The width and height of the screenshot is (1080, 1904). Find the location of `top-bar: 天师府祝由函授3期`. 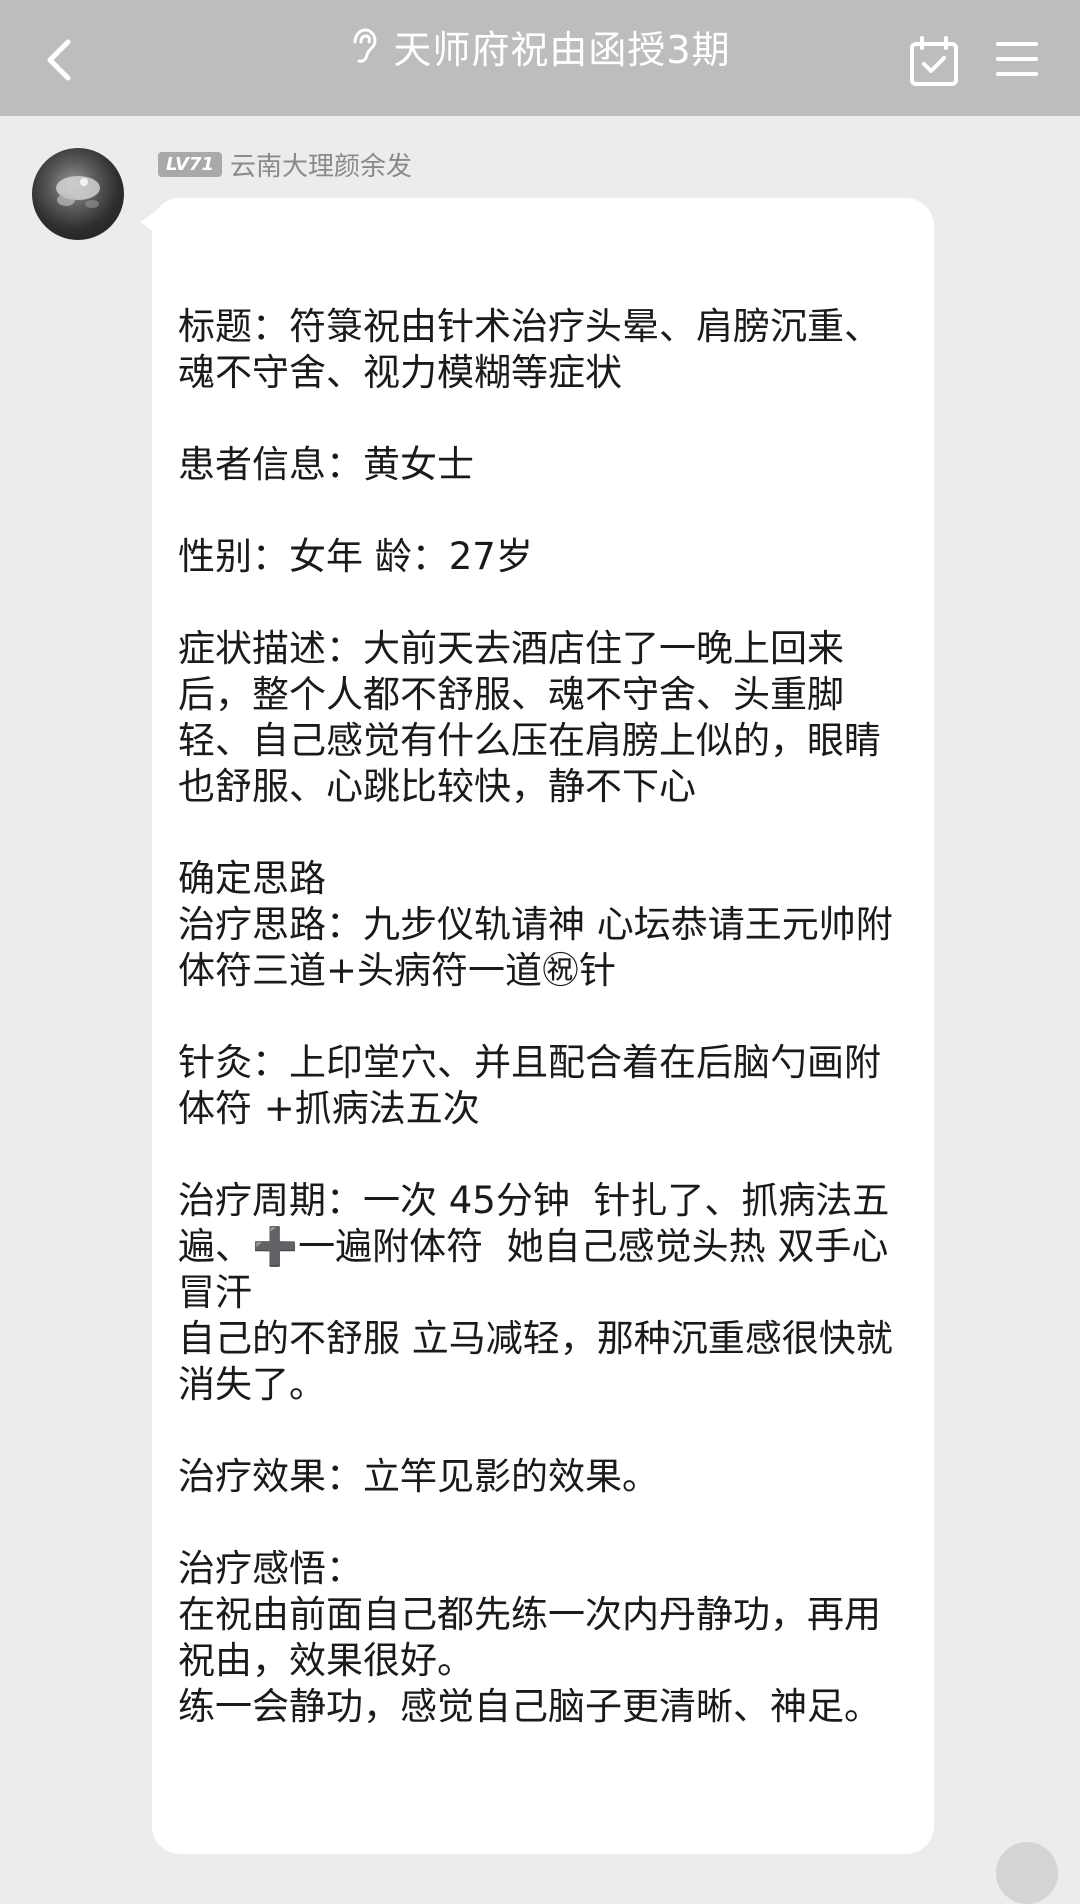

top-bar: 天师府祝由函授3期 is located at coordinates (540, 58).